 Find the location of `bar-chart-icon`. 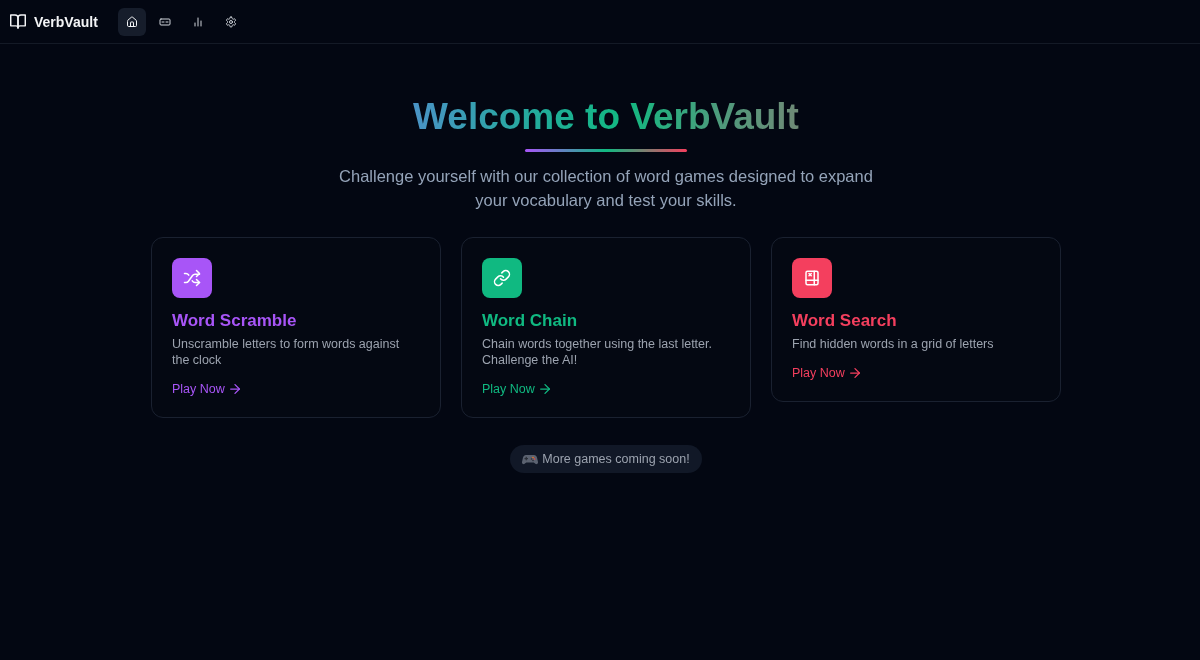

bar-chart-icon is located at coordinates (197, 21).